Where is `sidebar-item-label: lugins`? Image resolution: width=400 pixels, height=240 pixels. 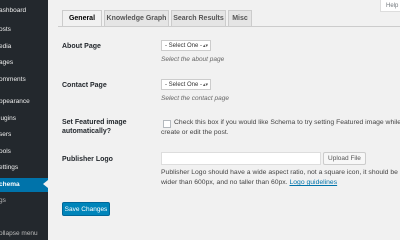
sidebar-item-label: lugins is located at coordinates (8, 118).